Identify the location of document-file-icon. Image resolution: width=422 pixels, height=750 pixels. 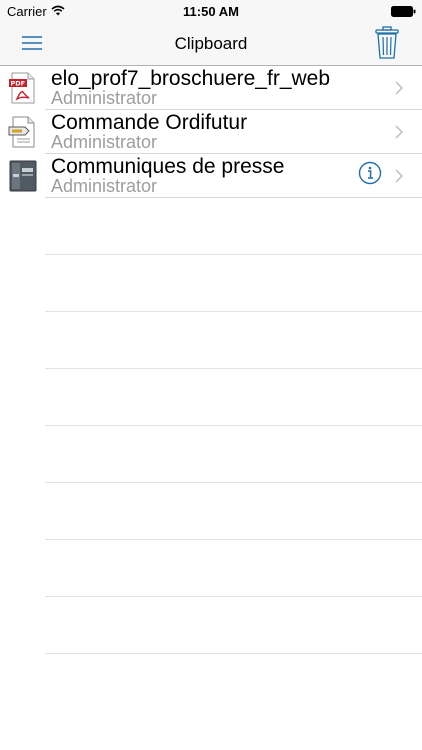
(21, 132).